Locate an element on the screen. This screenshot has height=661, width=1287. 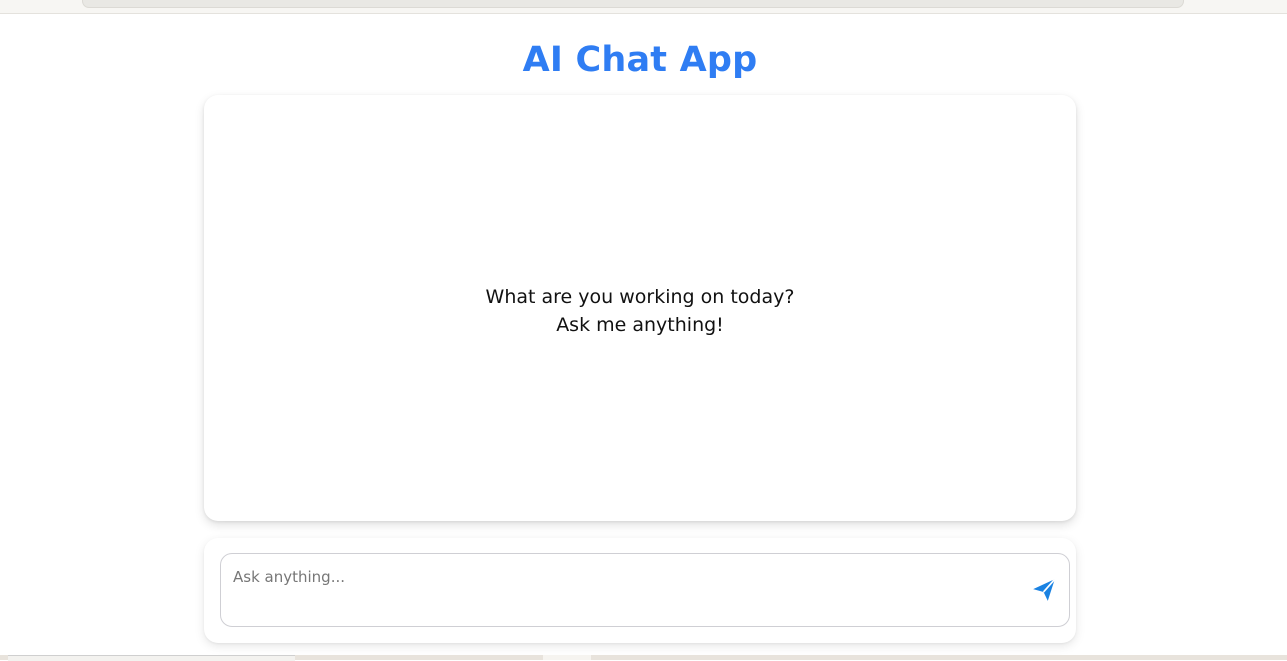
bottom-edge-strip is located at coordinates (643, 658).